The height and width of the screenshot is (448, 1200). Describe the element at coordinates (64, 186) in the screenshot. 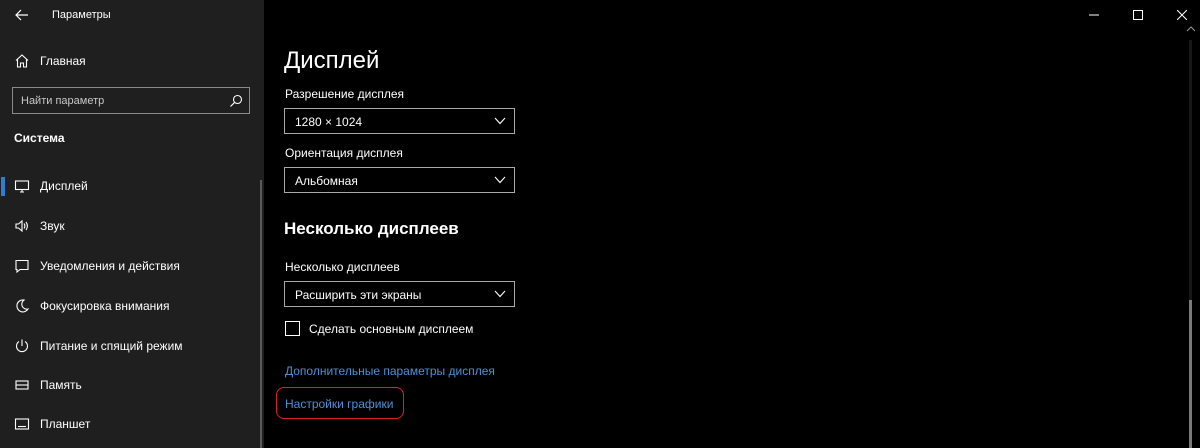

I see `sidebar-item-label: Дисплей` at that location.